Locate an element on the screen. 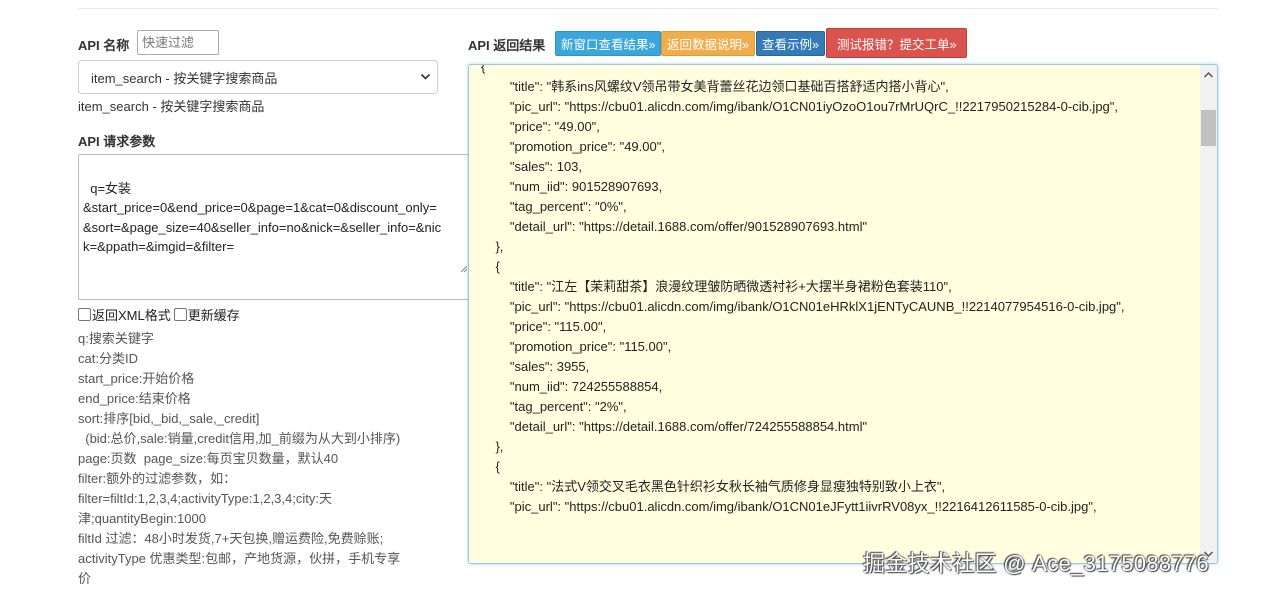  resize-grip-icon is located at coordinates (456, 269).